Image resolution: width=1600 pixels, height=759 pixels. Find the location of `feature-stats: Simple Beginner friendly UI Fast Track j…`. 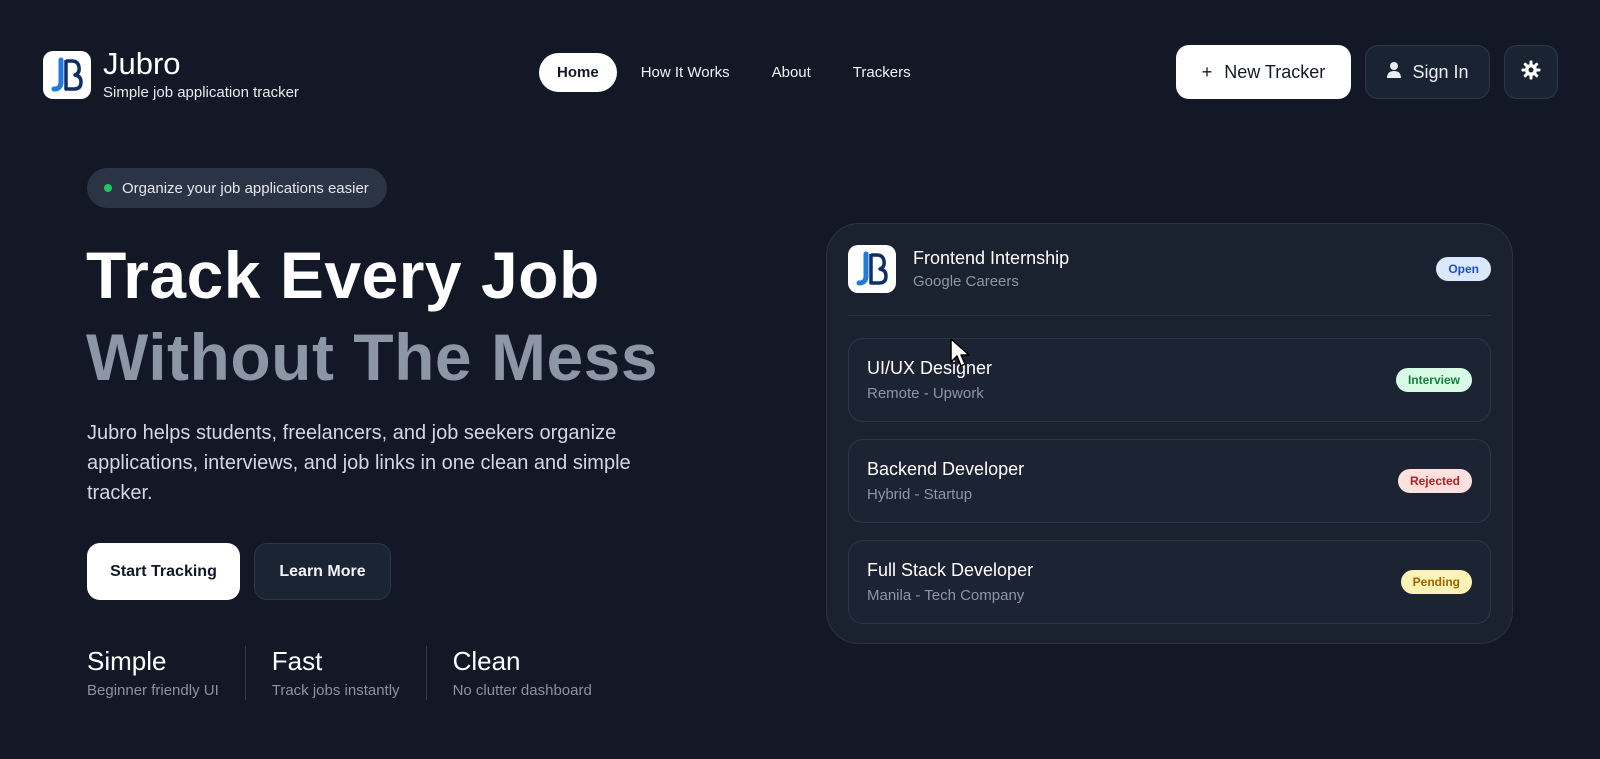

feature-stats: Simple Beginner friendly UI Fast Track j… is located at coordinates (365, 673).